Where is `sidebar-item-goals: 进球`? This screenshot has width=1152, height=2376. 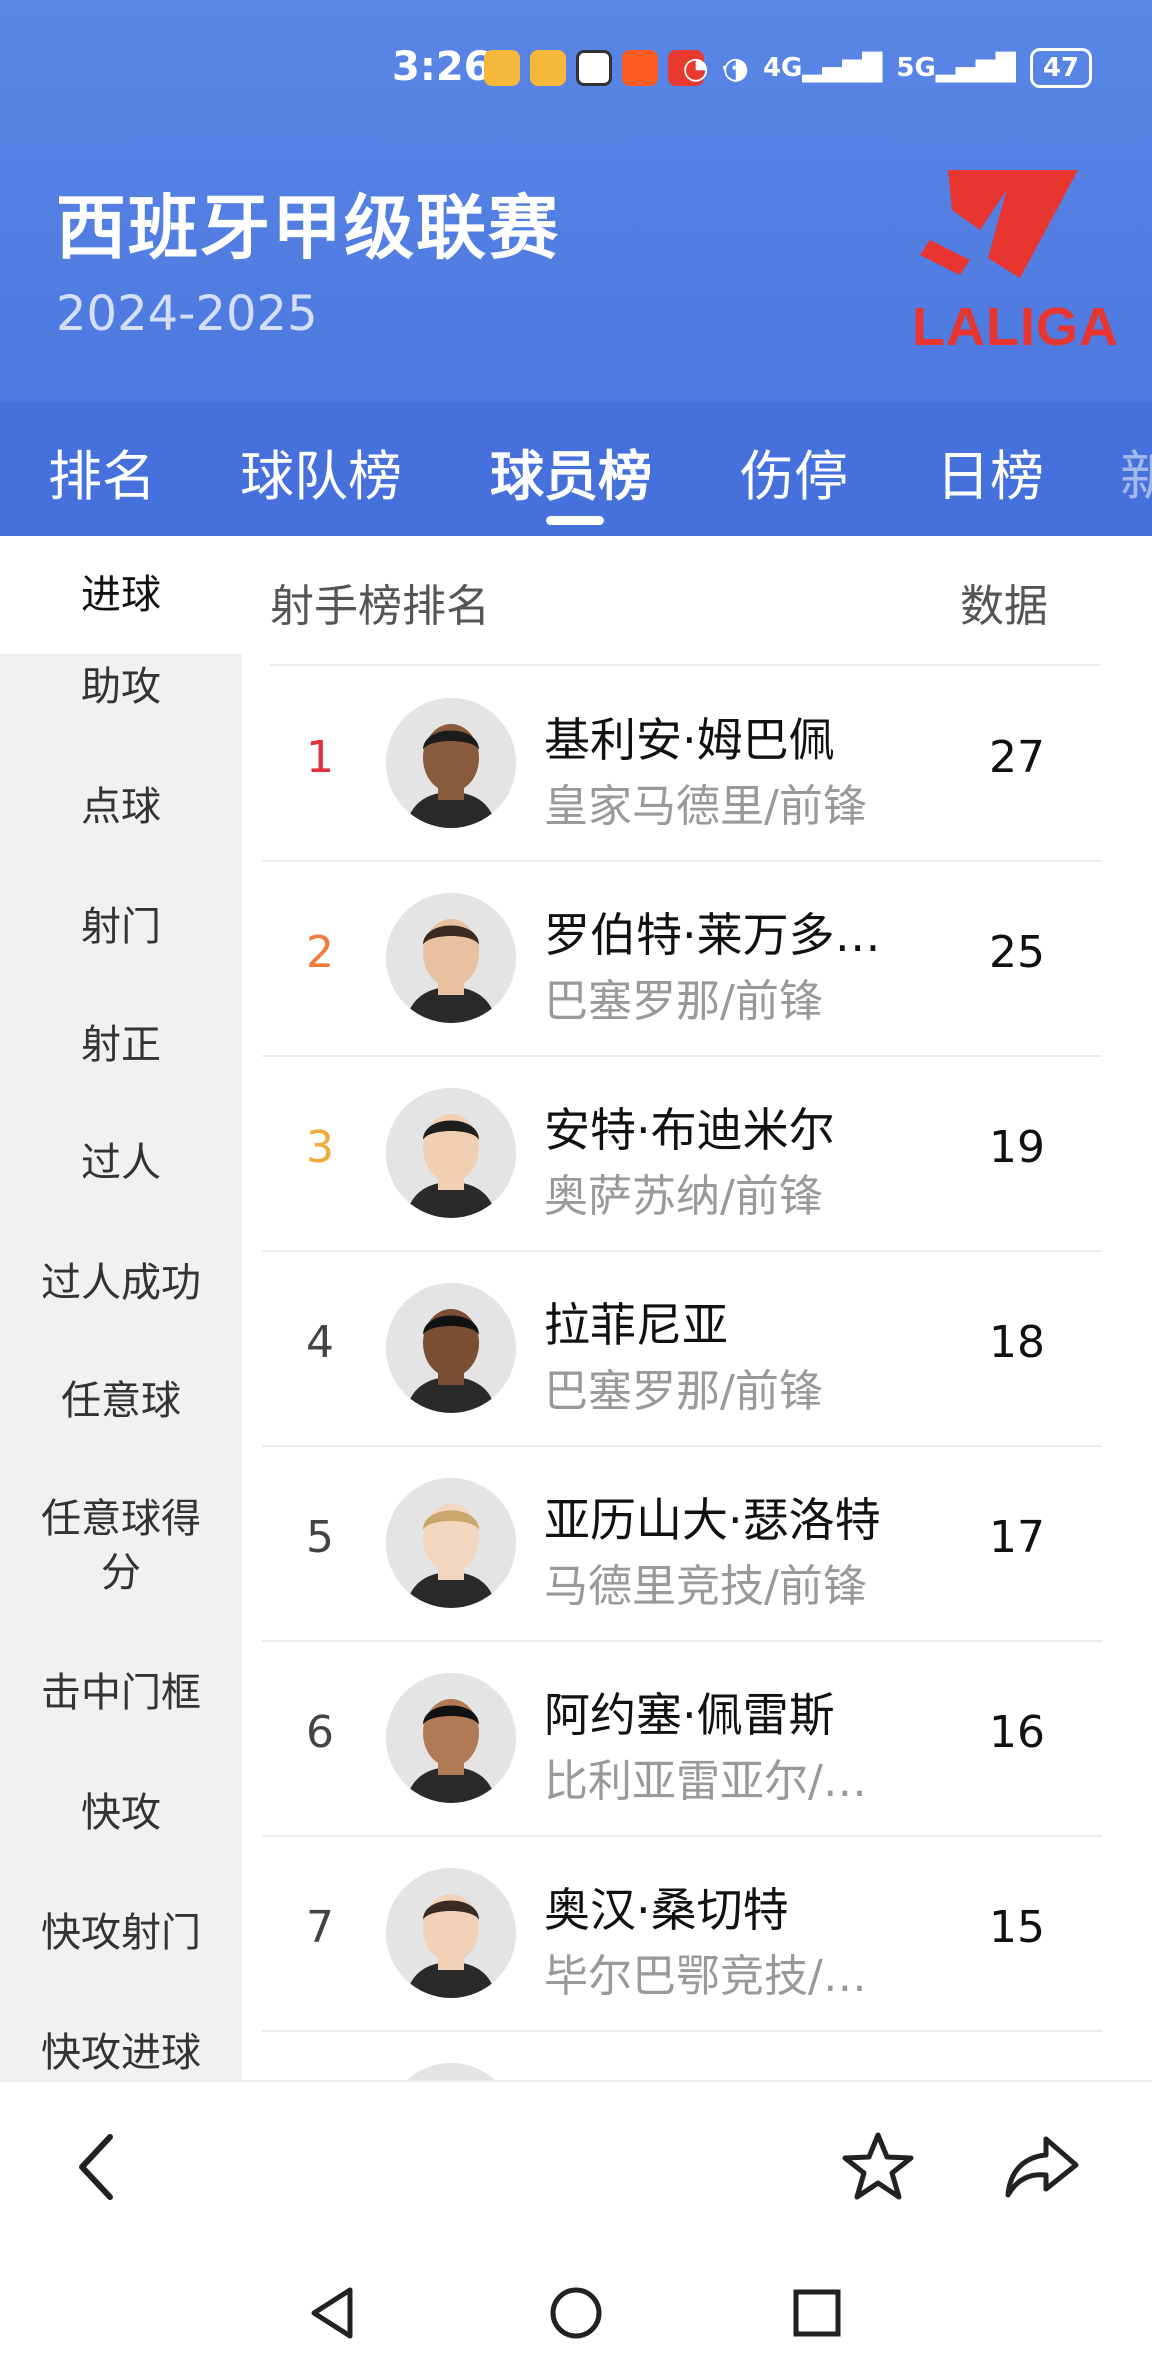
sidebar-item-goals: 进球 is located at coordinates (121, 595).